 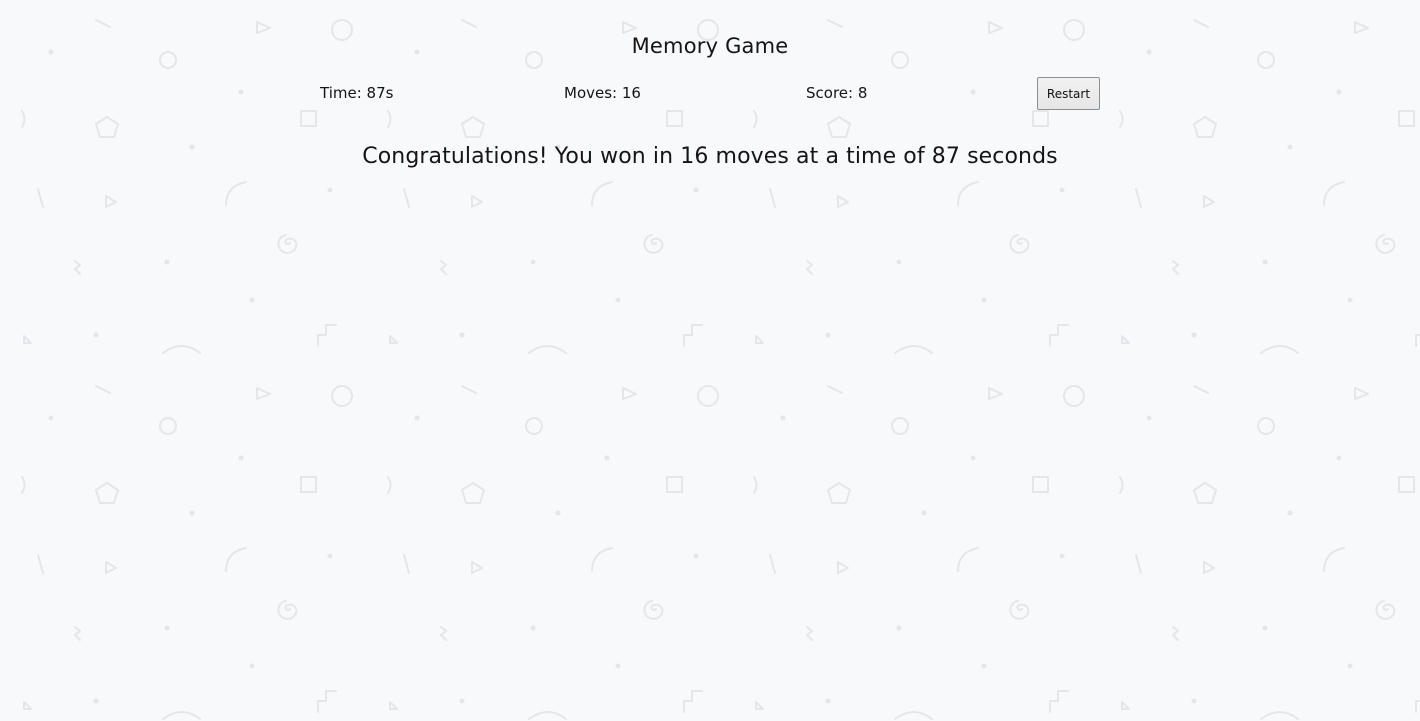 I want to click on restart-button: Restart, so click(x=1068, y=93).